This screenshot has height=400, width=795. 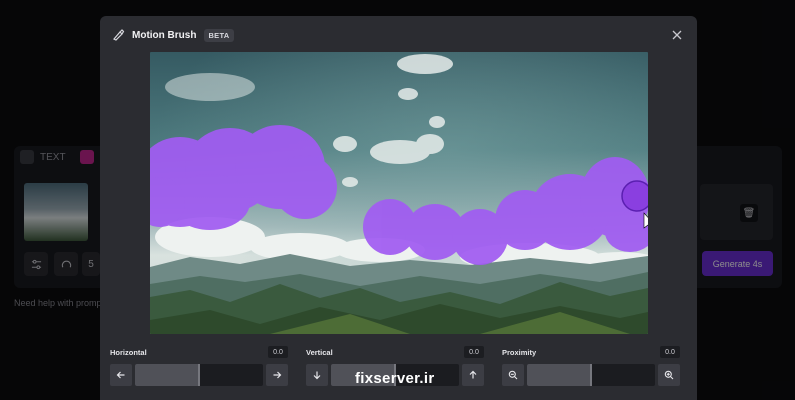 I want to click on move-left-button, so click(x=121, y=375).